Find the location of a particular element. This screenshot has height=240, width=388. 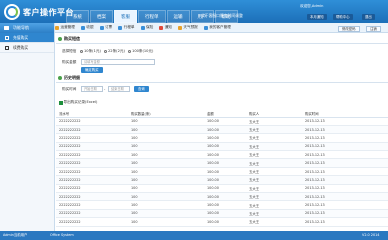

toolbar-item-ticket: 订票 is located at coordinates (105, 27).